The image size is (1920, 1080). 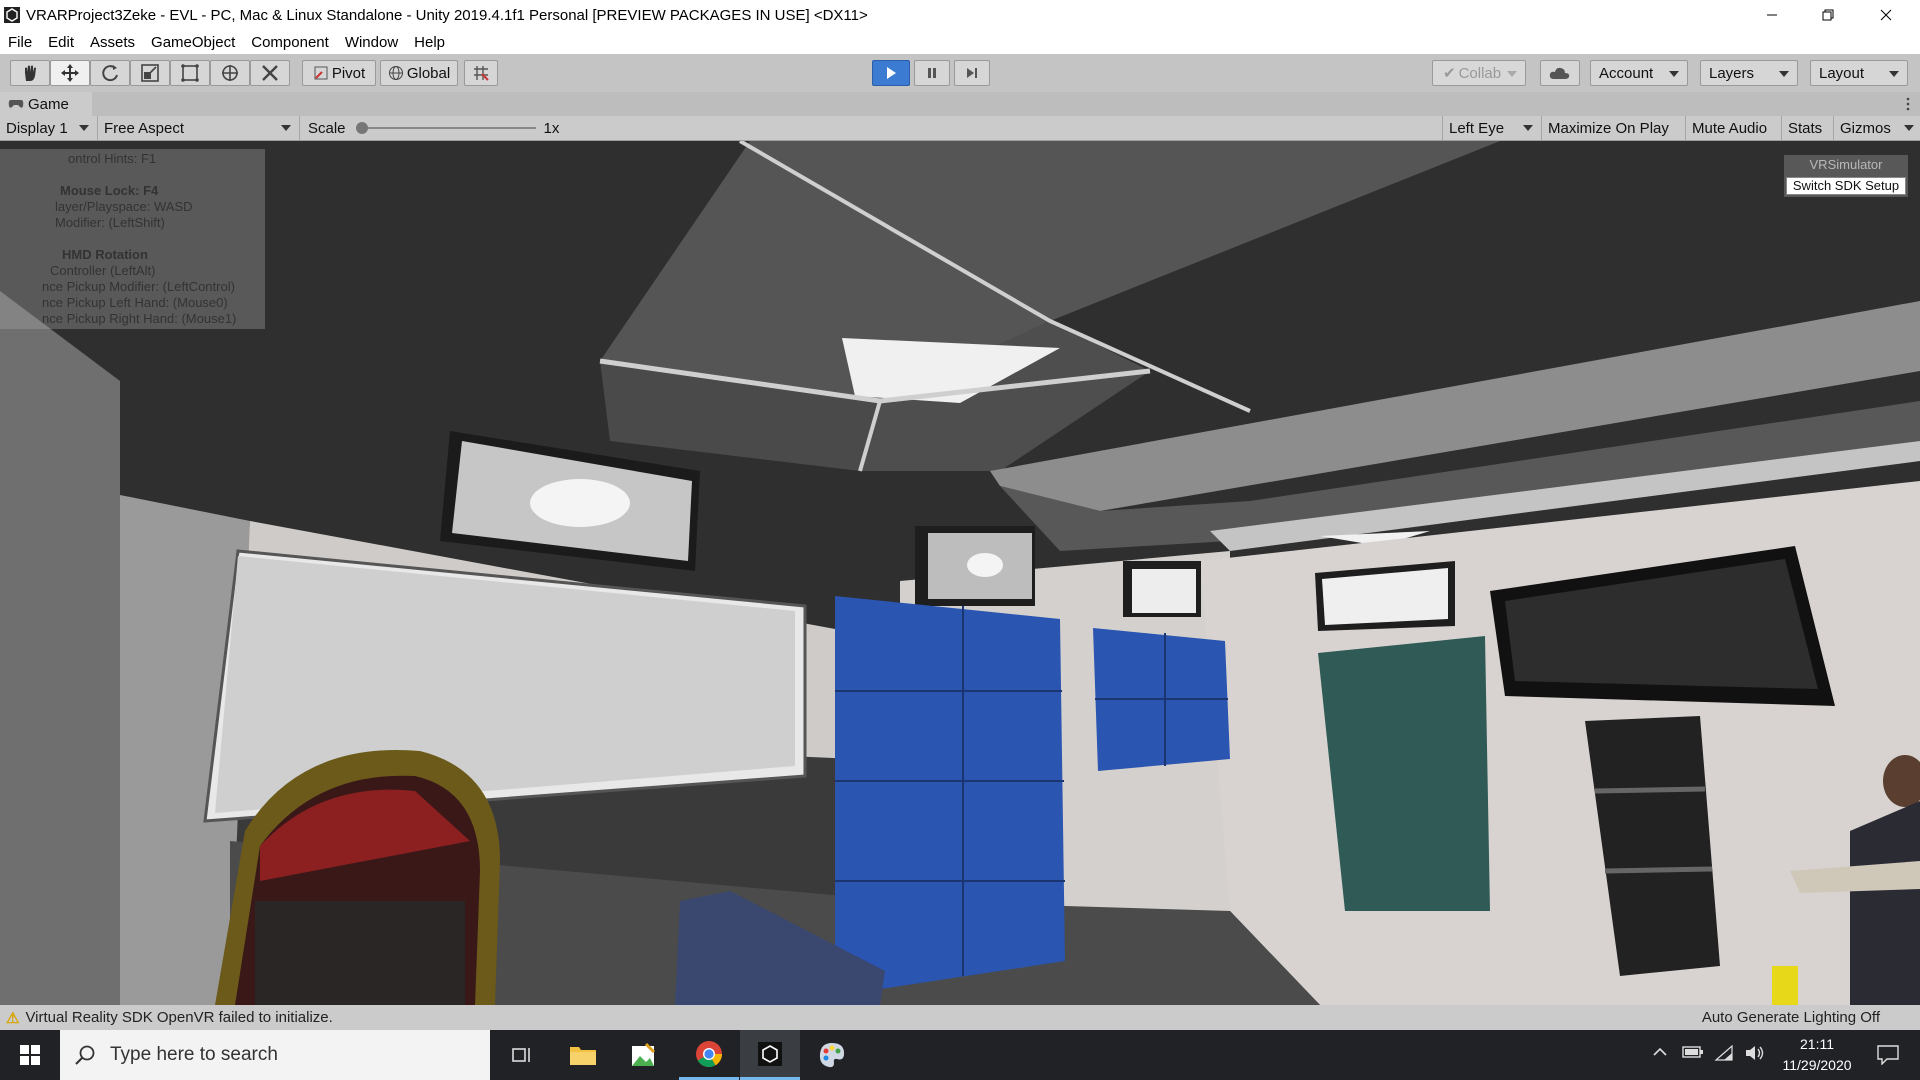 I want to click on scale-slider, so click(x=445, y=128).